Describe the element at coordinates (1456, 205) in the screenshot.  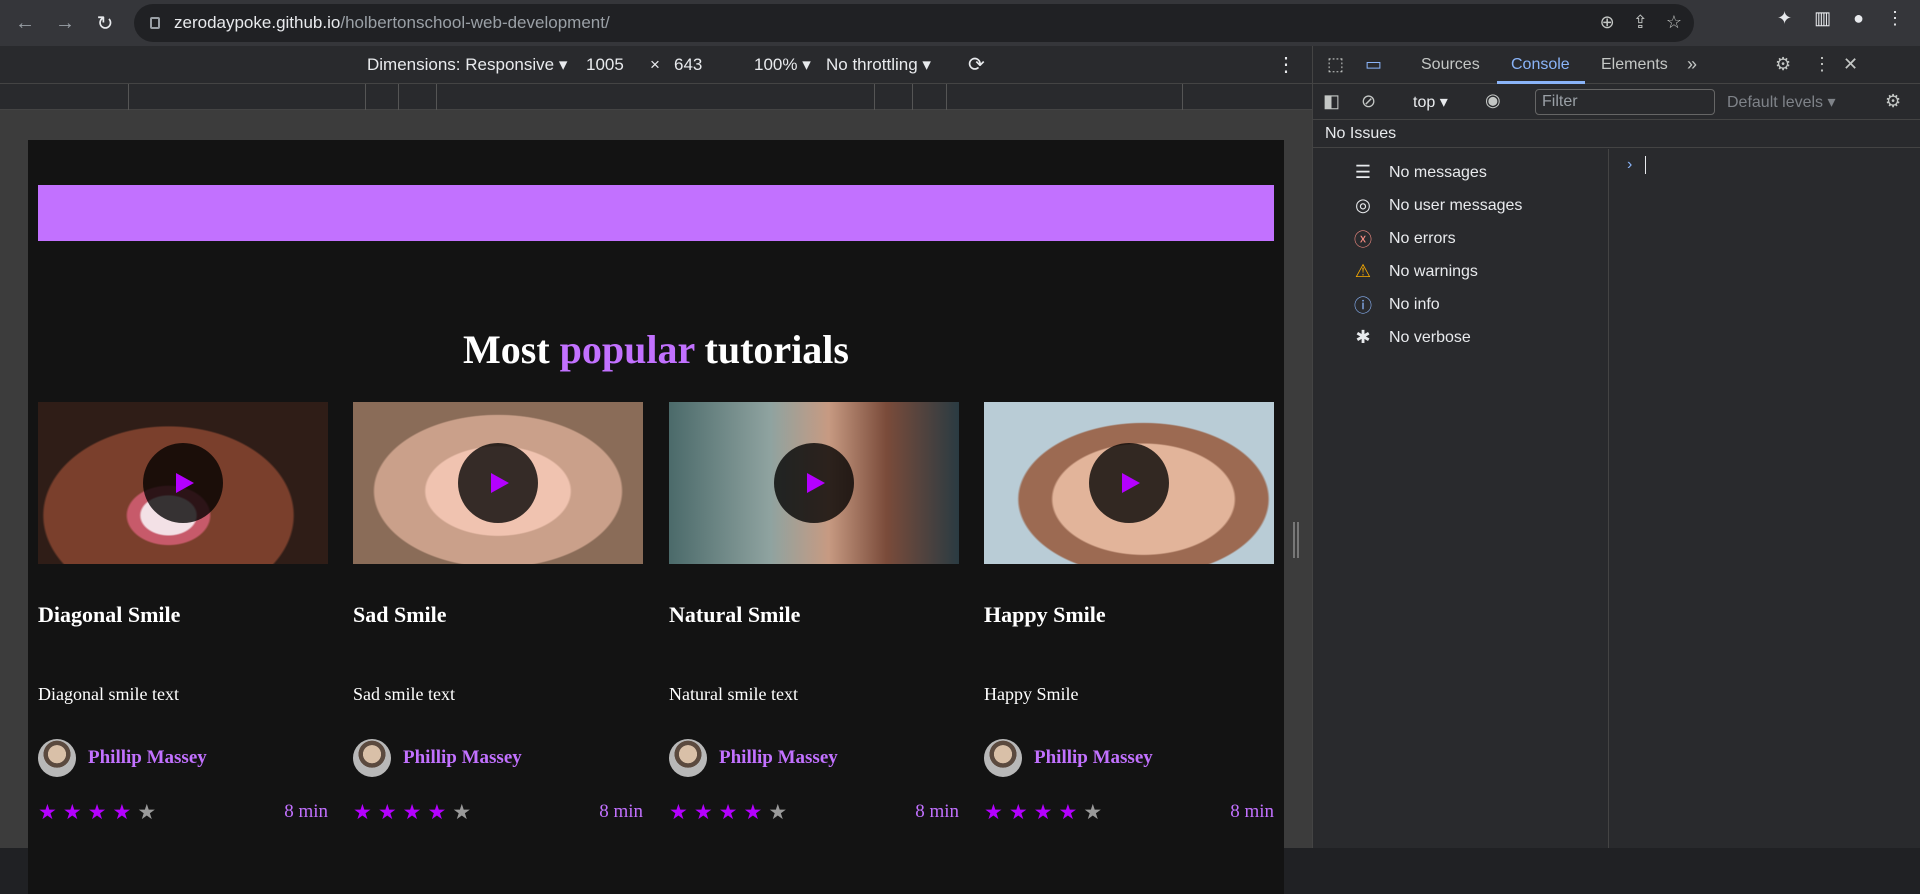
I see `sidebar-item-label: No user messages` at that location.